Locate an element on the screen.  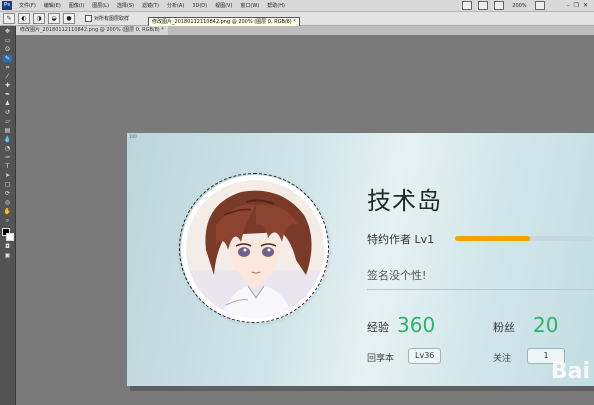
menu-edit: 编辑(E) is located at coordinates (52, 5).